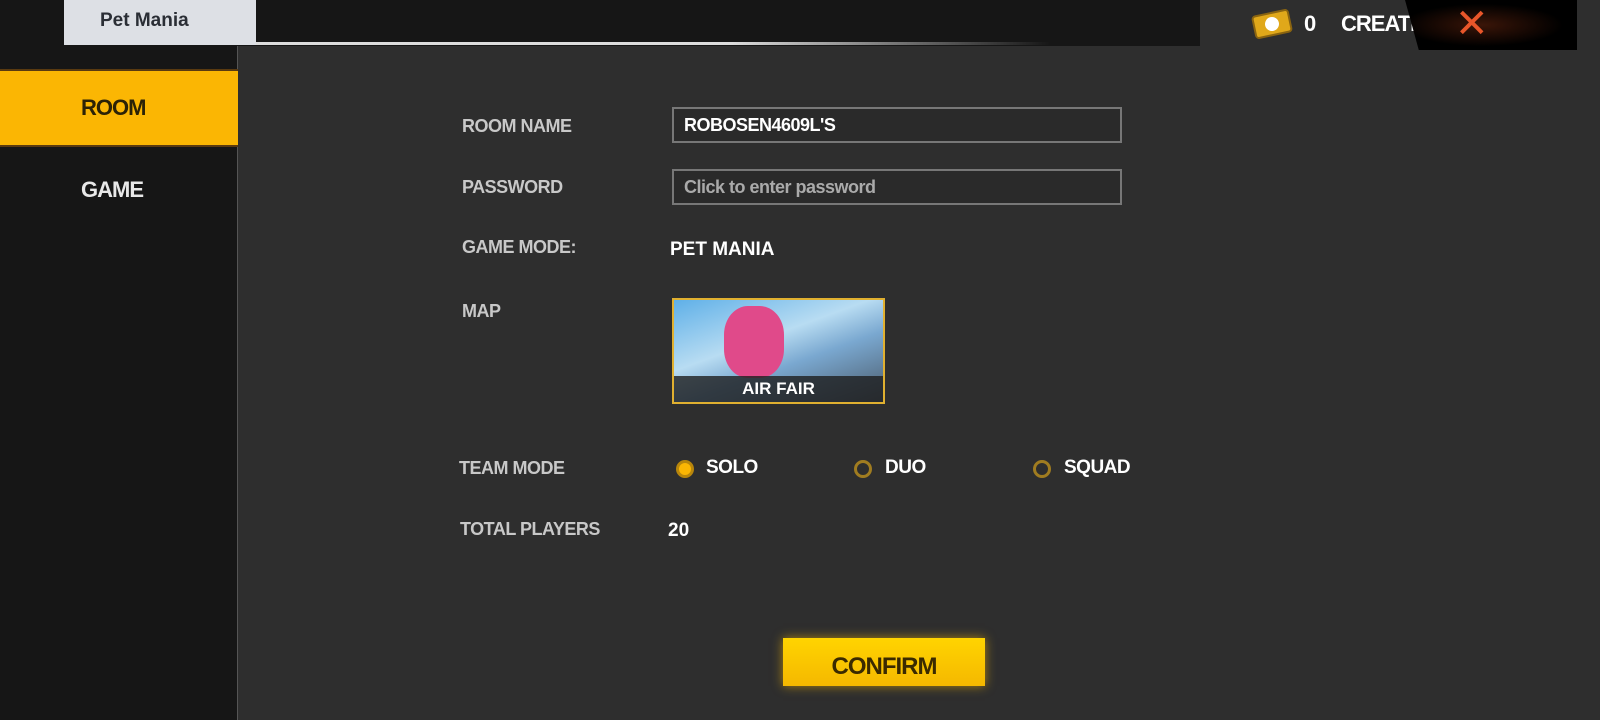  Describe the element at coordinates (119, 383) in the screenshot. I see `sidebar: ROOM GAME` at that location.